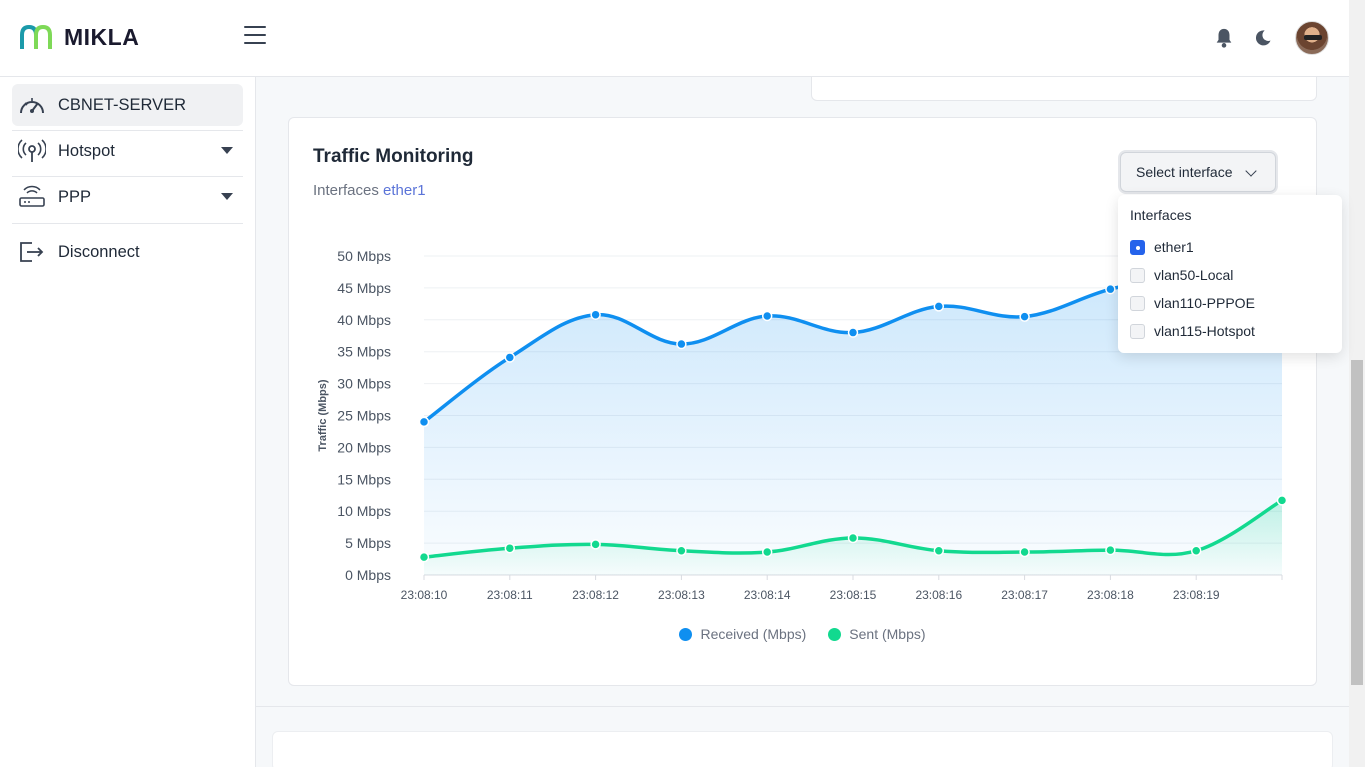 Image resolution: width=1365 pixels, height=767 pixels. I want to click on logout-icon, so click(32, 252).